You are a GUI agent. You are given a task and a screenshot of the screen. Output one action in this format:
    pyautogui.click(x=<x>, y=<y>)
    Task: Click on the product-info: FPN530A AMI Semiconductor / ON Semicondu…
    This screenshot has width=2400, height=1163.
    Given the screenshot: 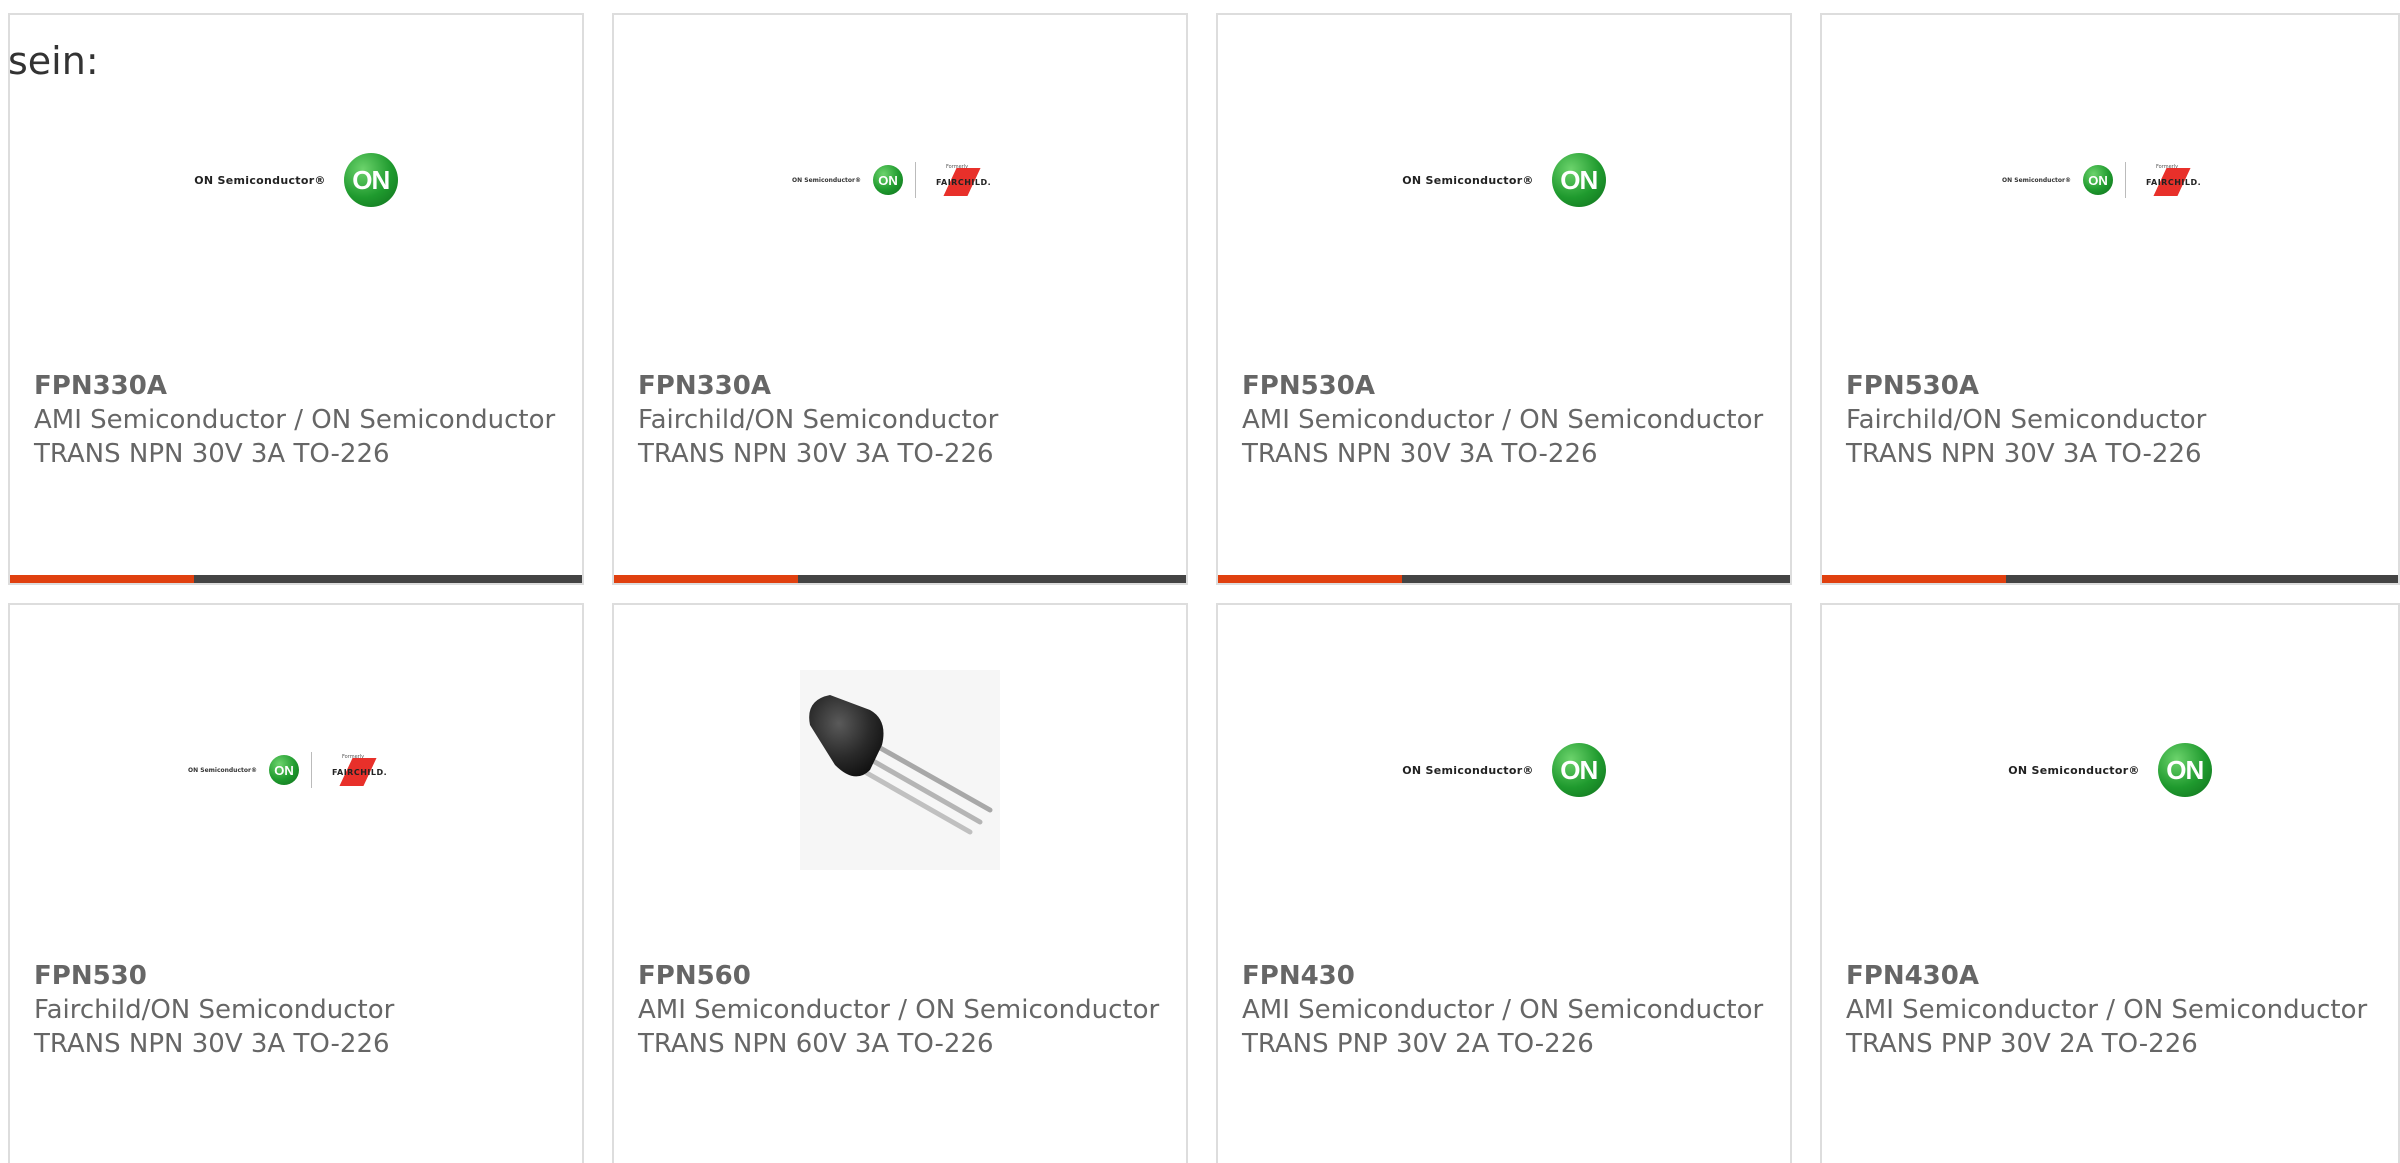 What is the action you would take?
    pyautogui.click(x=1506, y=420)
    